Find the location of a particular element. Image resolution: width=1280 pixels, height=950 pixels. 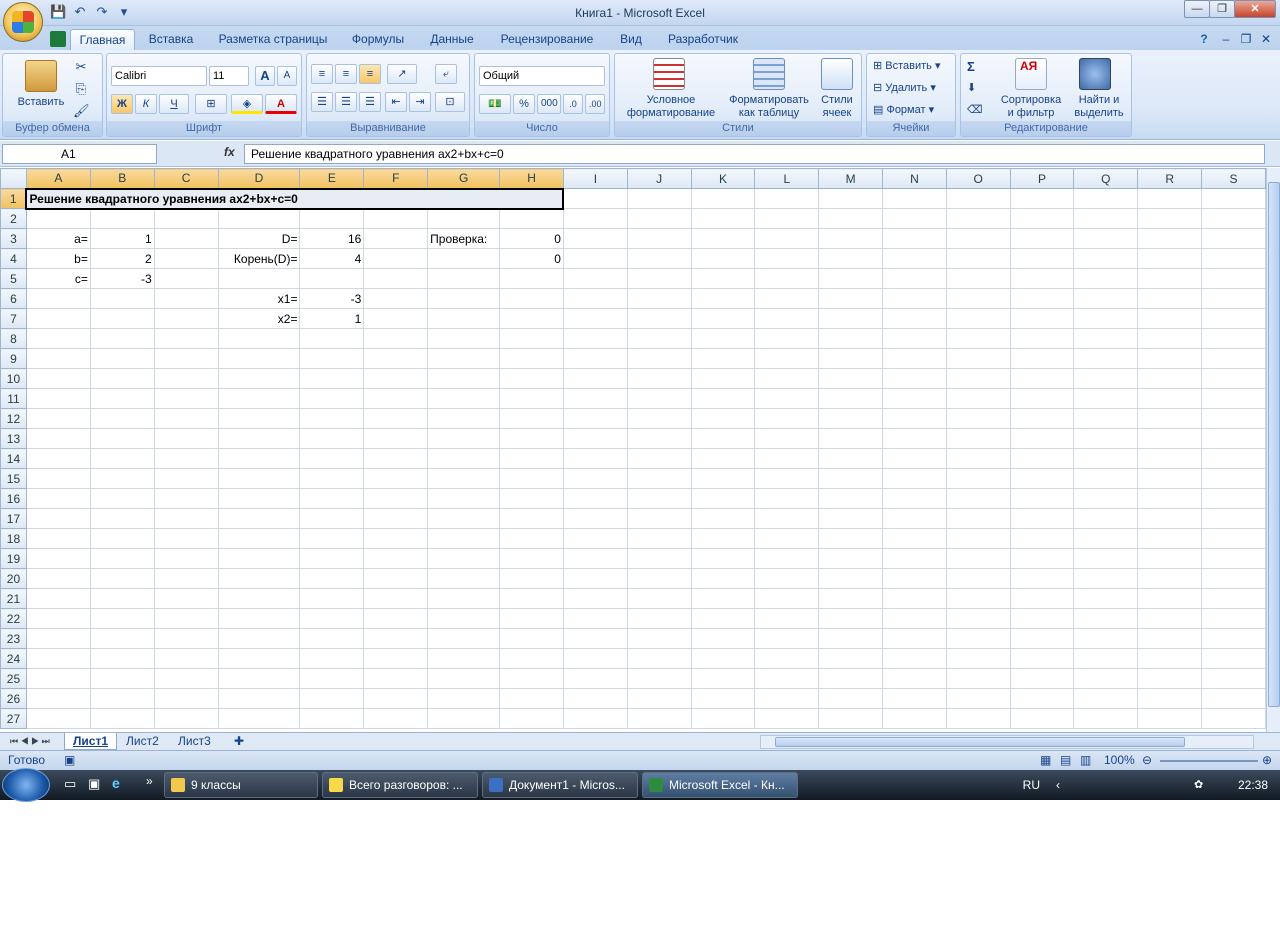

fill-color-icon: ◈ is located at coordinates (247, 104).